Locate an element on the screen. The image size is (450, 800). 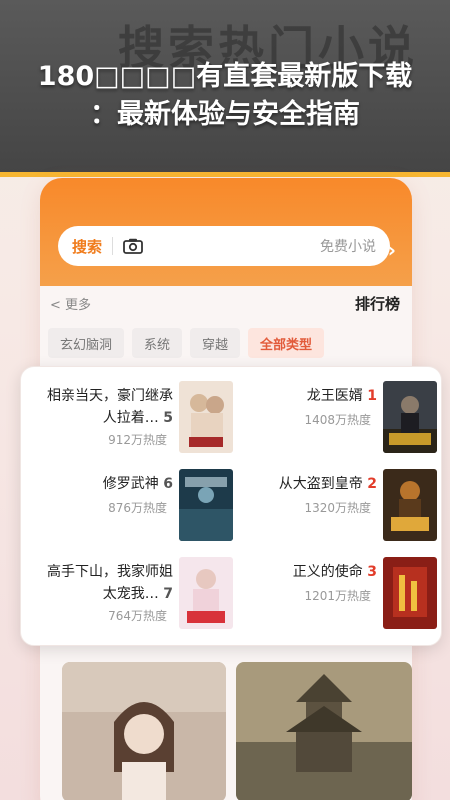
banner-title-line2: ：最新体验与安全指南 is located at coordinates (225, 114).